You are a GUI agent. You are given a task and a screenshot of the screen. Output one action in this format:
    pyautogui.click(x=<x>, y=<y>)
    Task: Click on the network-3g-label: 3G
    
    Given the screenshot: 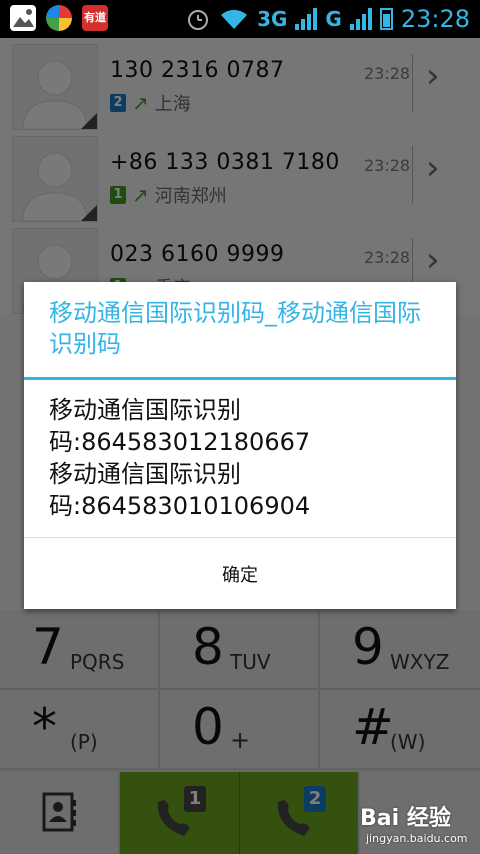 What is the action you would take?
    pyautogui.click(x=272, y=19)
    